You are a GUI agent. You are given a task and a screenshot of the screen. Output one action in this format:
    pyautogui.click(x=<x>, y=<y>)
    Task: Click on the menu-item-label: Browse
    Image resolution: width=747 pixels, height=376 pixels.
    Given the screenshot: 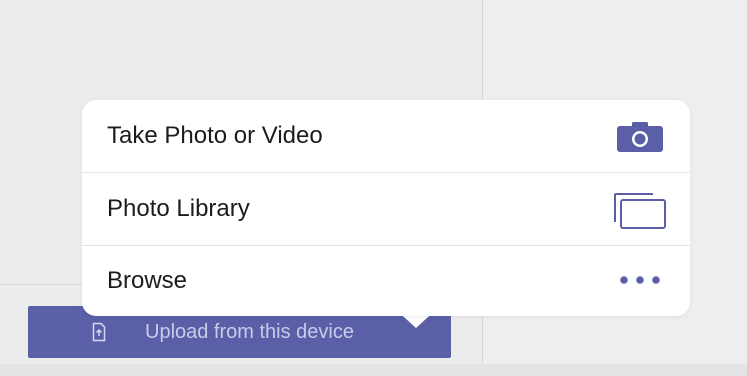 What is the action you would take?
    pyautogui.click(x=147, y=280)
    